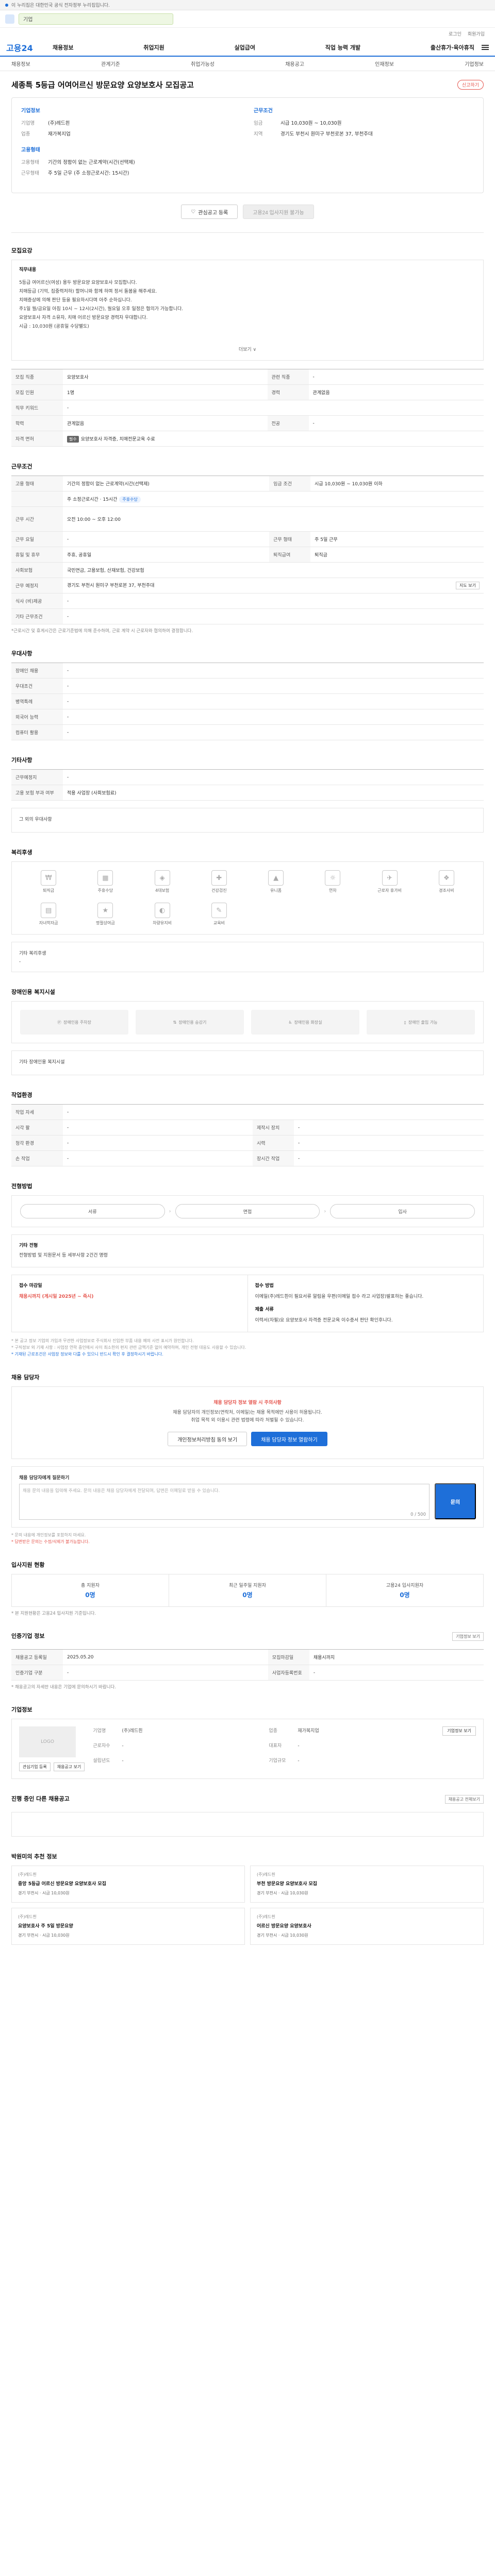 The width and height of the screenshot is (495, 2576). What do you see at coordinates (247, 350) in the screenshot?
I see `more-button: 더보기 ∨` at bounding box center [247, 350].